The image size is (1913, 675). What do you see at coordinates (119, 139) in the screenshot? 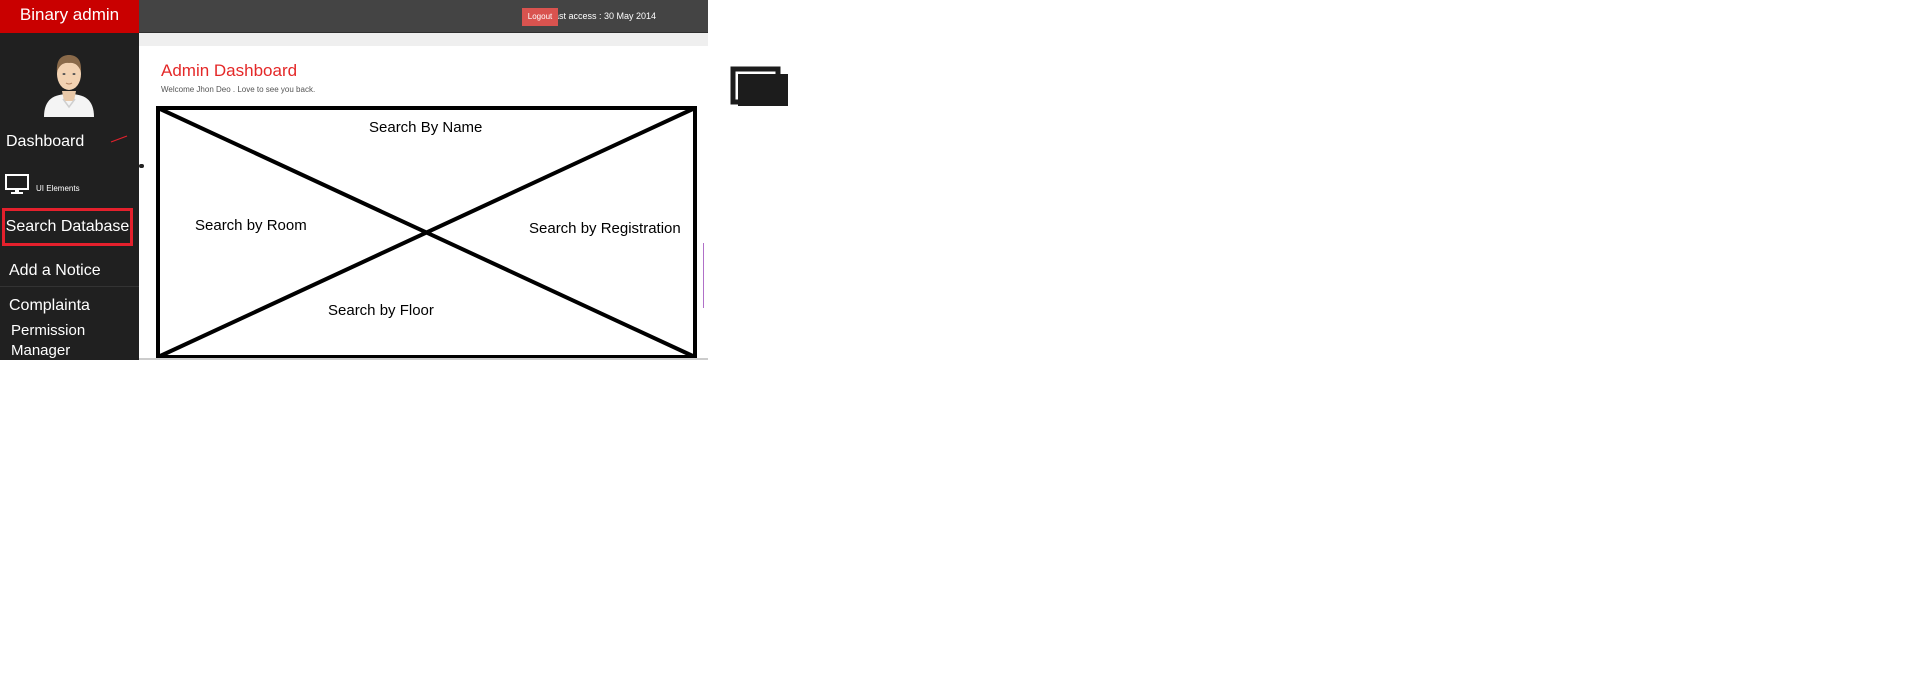
I see `red-mark-icon` at bounding box center [119, 139].